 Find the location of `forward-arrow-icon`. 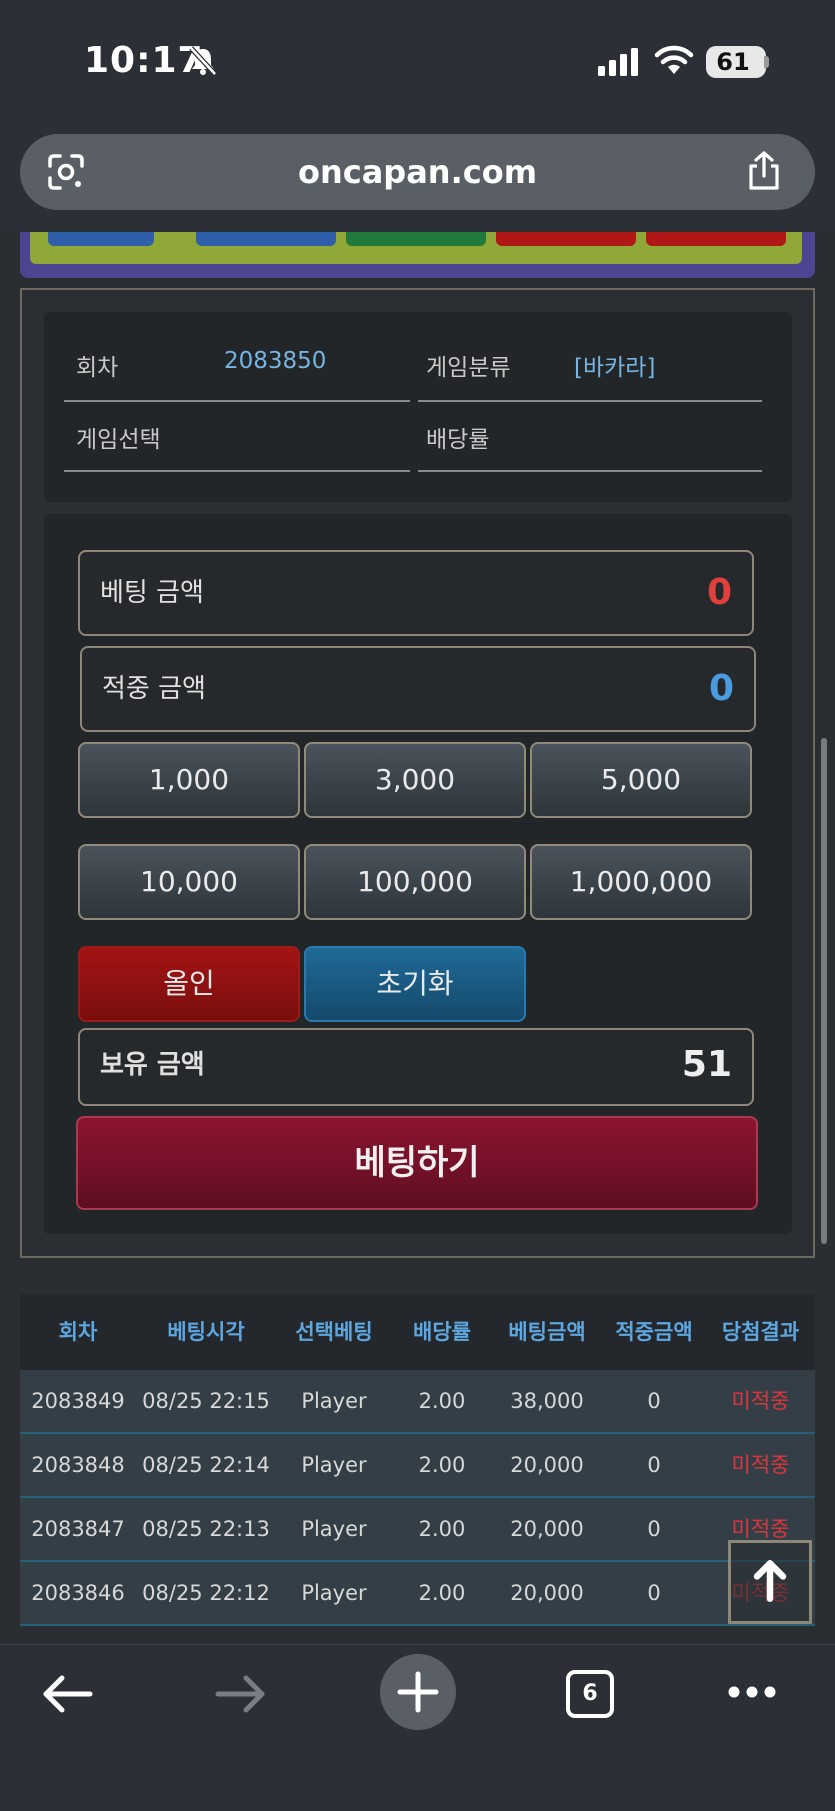

forward-arrow-icon is located at coordinates (241, 1694).